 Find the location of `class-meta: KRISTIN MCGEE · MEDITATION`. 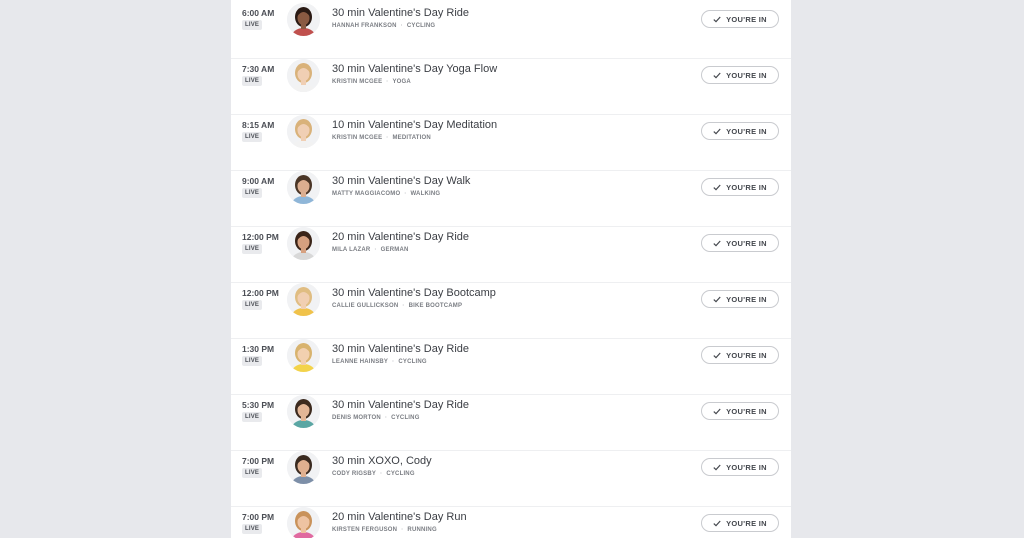

class-meta: KRISTIN MCGEE · MEDITATION is located at coordinates (381, 138).